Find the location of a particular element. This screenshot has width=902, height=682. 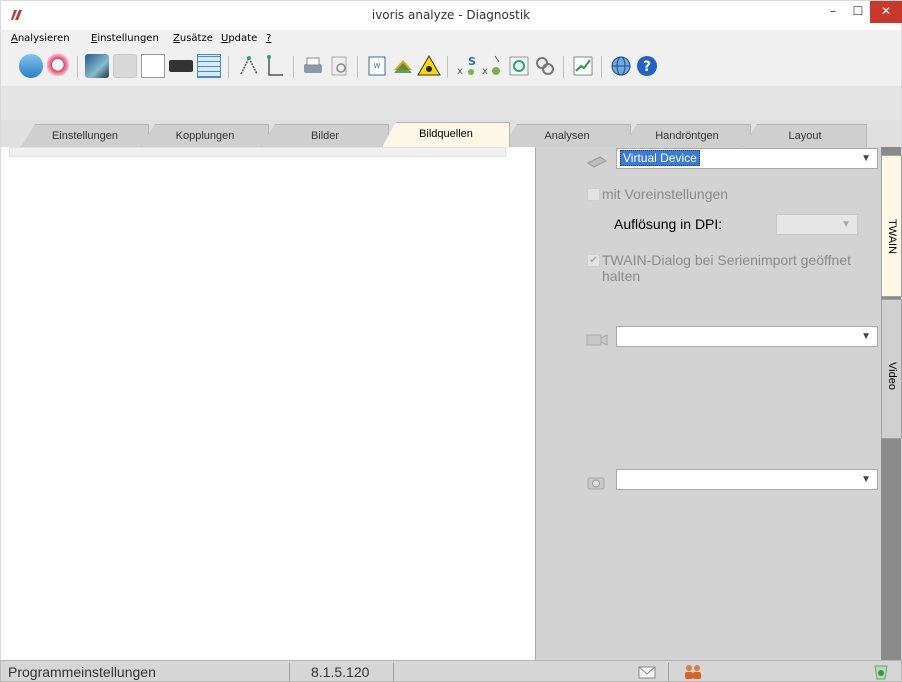

toolbar: W Sx x ? is located at coordinates (451, 67).